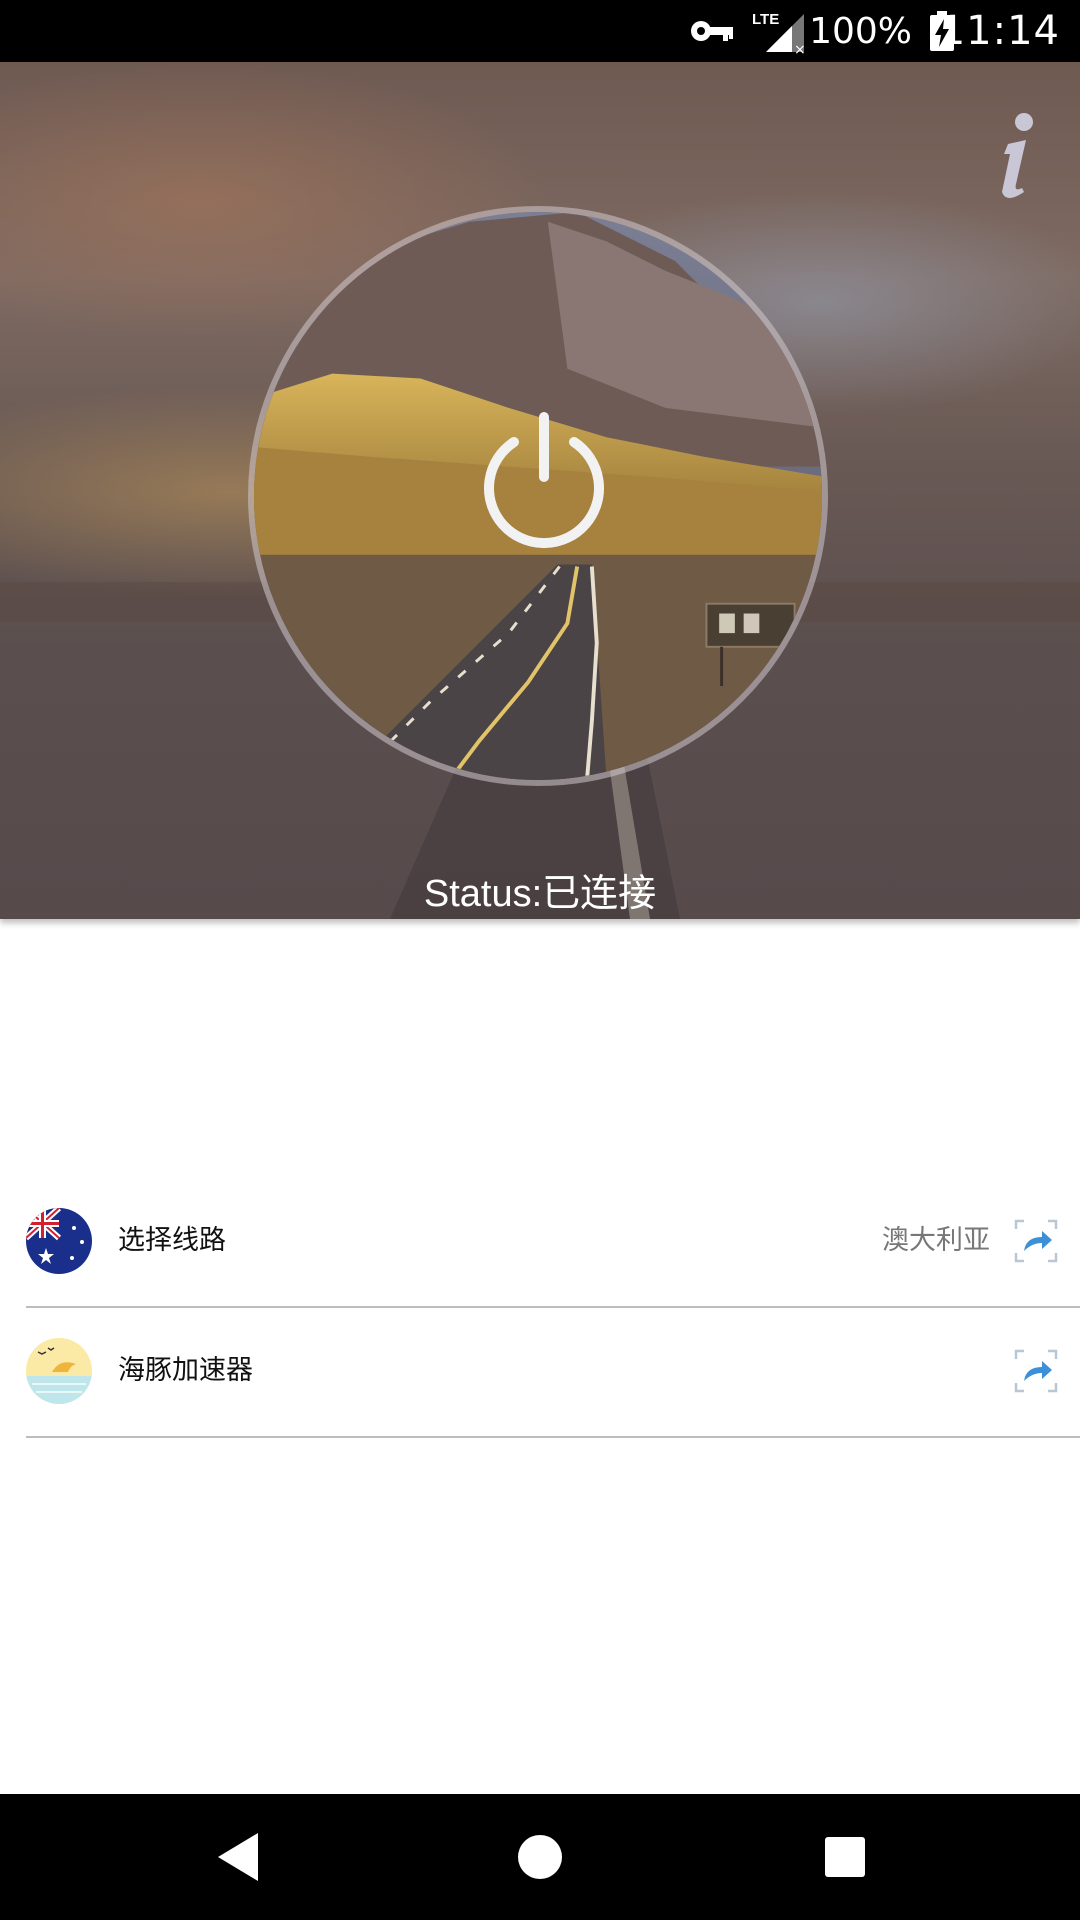  What do you see at coordinates (553, 1372) in the screenshot?
I see `list-item-accelerator: 海豚加速器` at bounding box center [553, 1372].